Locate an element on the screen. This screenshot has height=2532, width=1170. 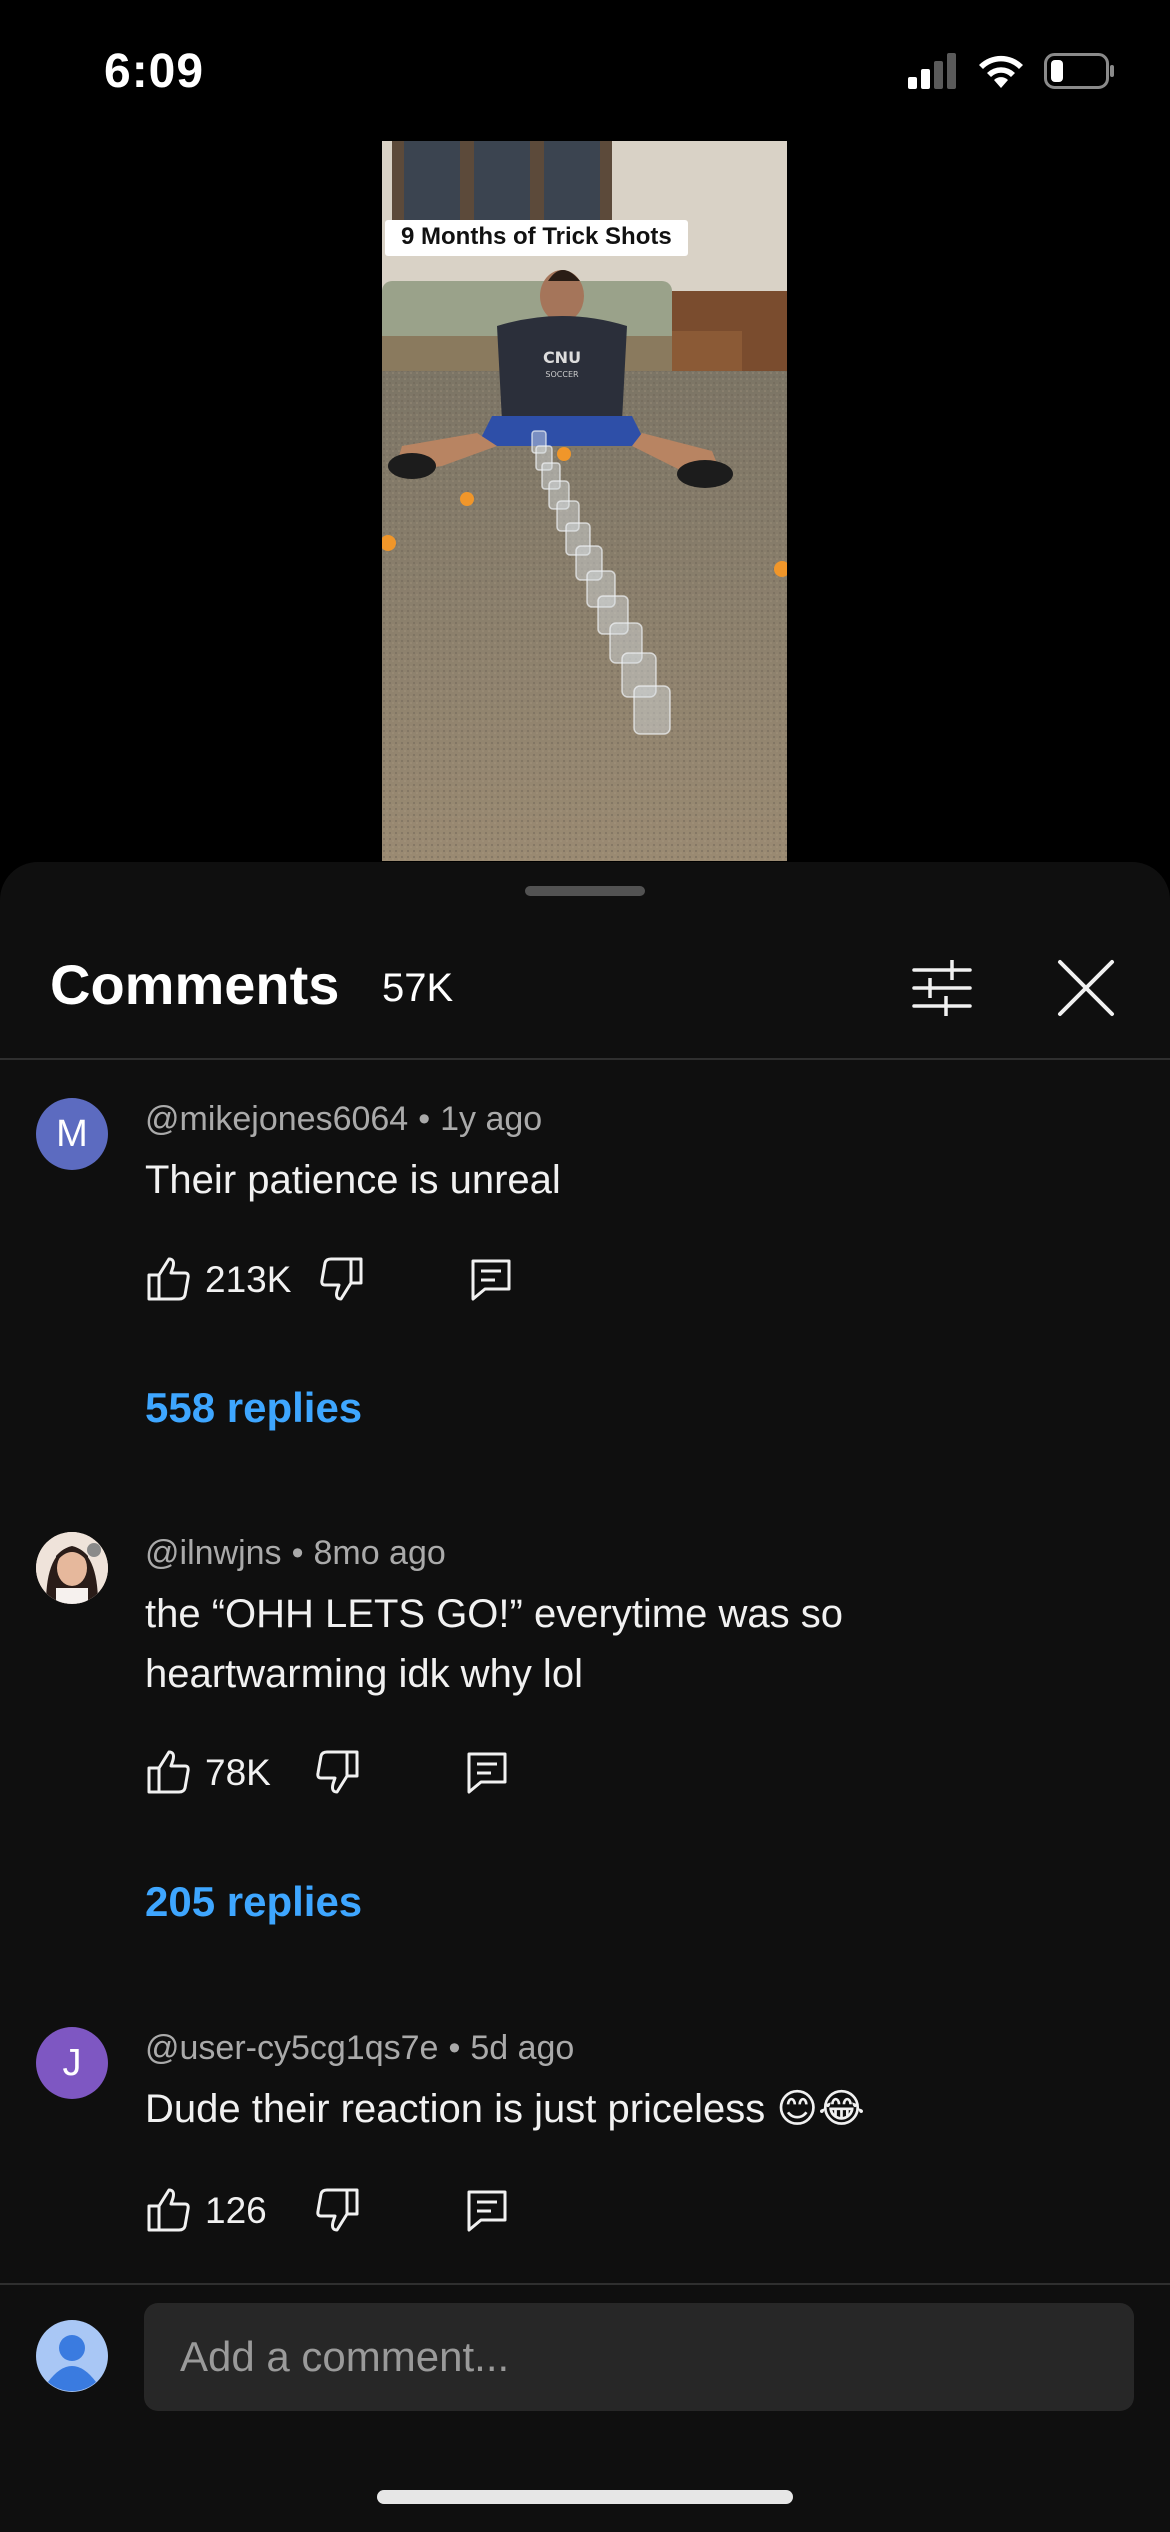
avatar is located at coordinates (72, 1568).